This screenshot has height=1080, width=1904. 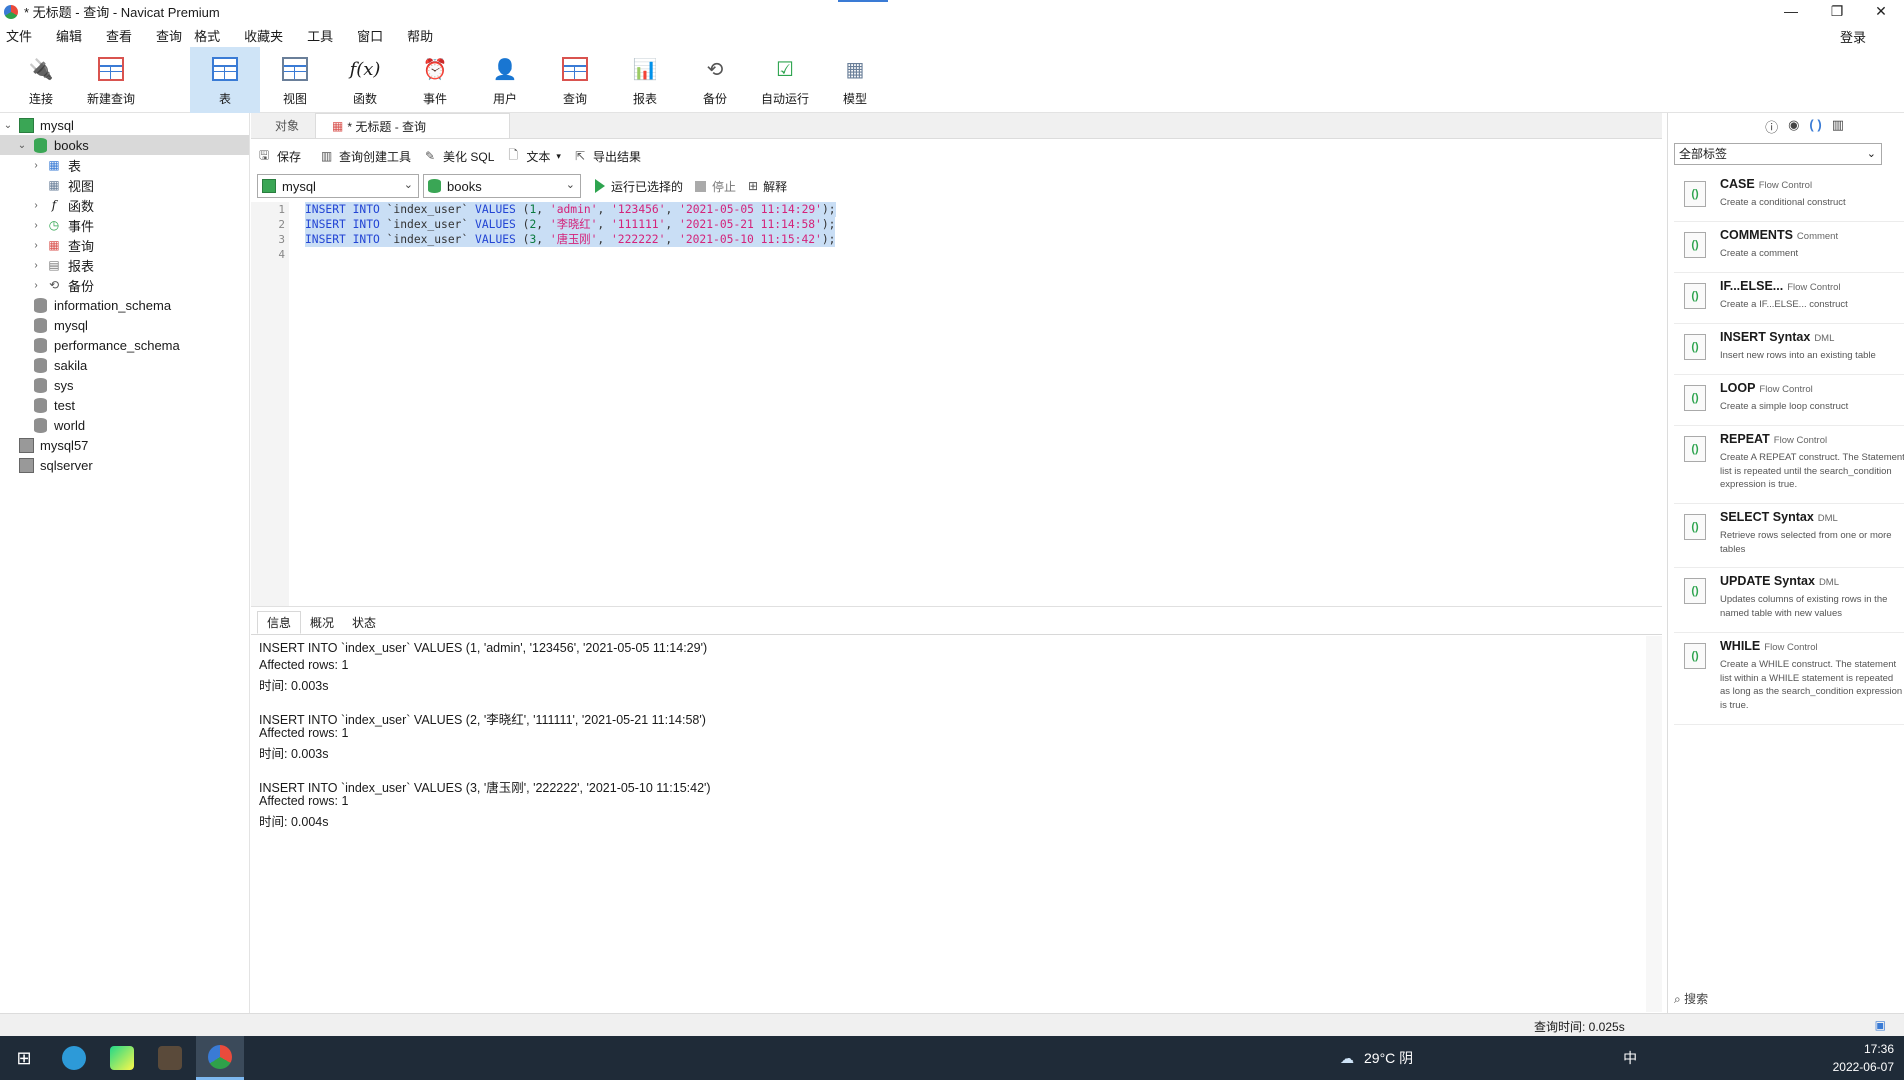 I want to click on tree-item-database: world, so click(x=124, y=425).